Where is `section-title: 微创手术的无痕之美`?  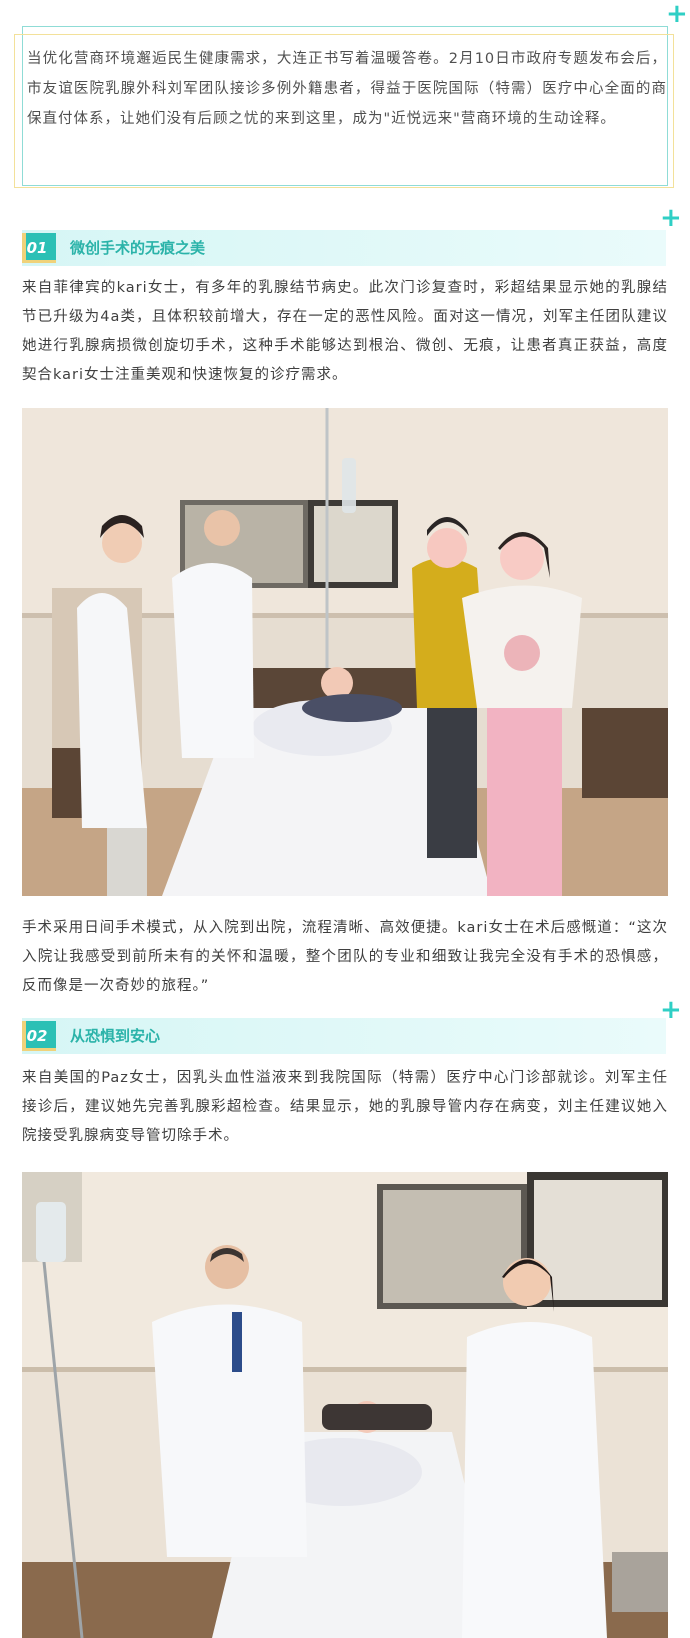
section-title: 微创手术的无痕之美 is located at coordinates (138, 248).